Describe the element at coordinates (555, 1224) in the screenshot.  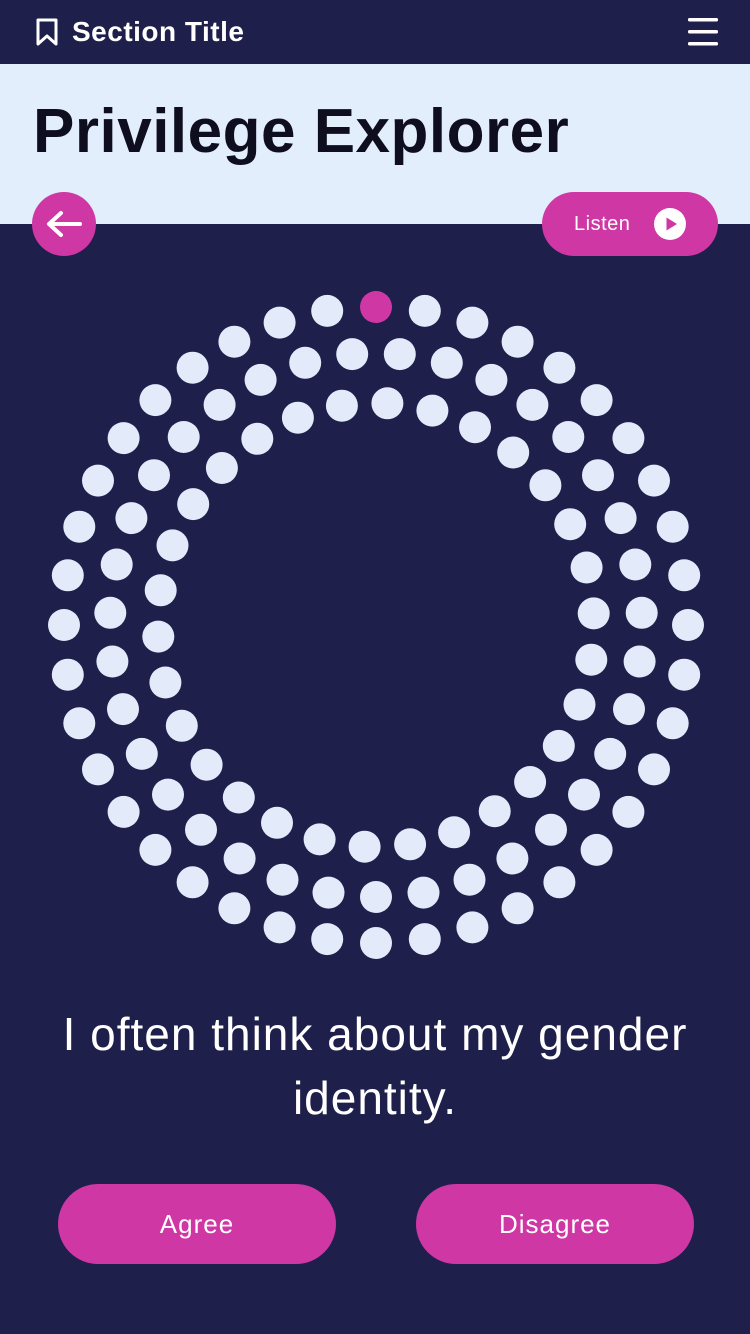
I see `disagree-button: Disagree` at that location.